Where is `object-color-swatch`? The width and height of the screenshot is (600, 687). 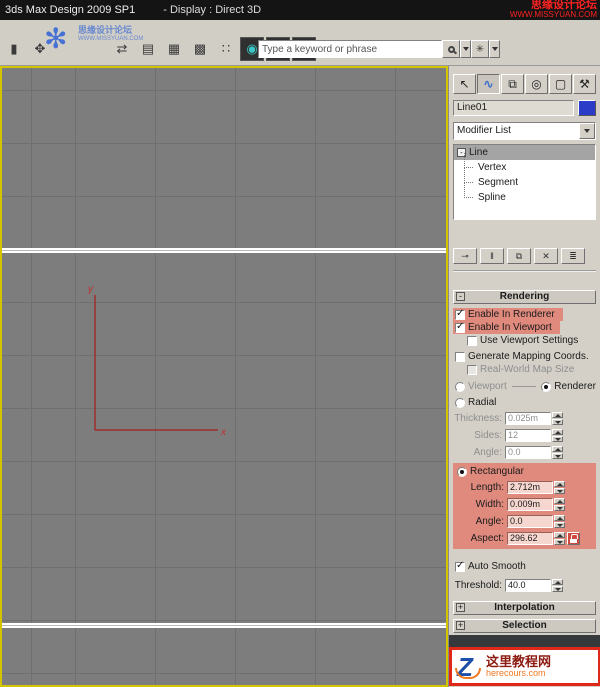
object-color-swatch is located at coordinates (587, 108).